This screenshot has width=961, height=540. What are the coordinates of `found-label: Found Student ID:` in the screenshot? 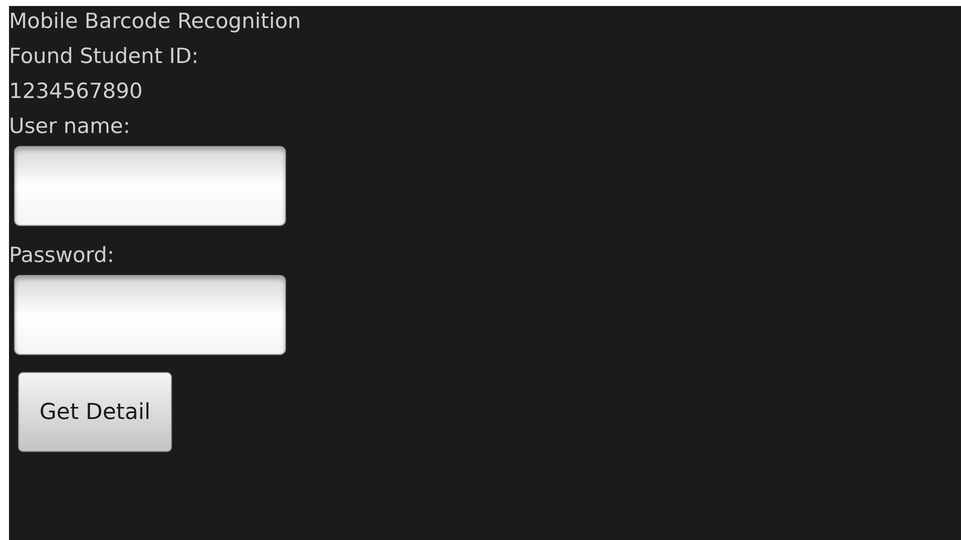 It's located at (104, 56).